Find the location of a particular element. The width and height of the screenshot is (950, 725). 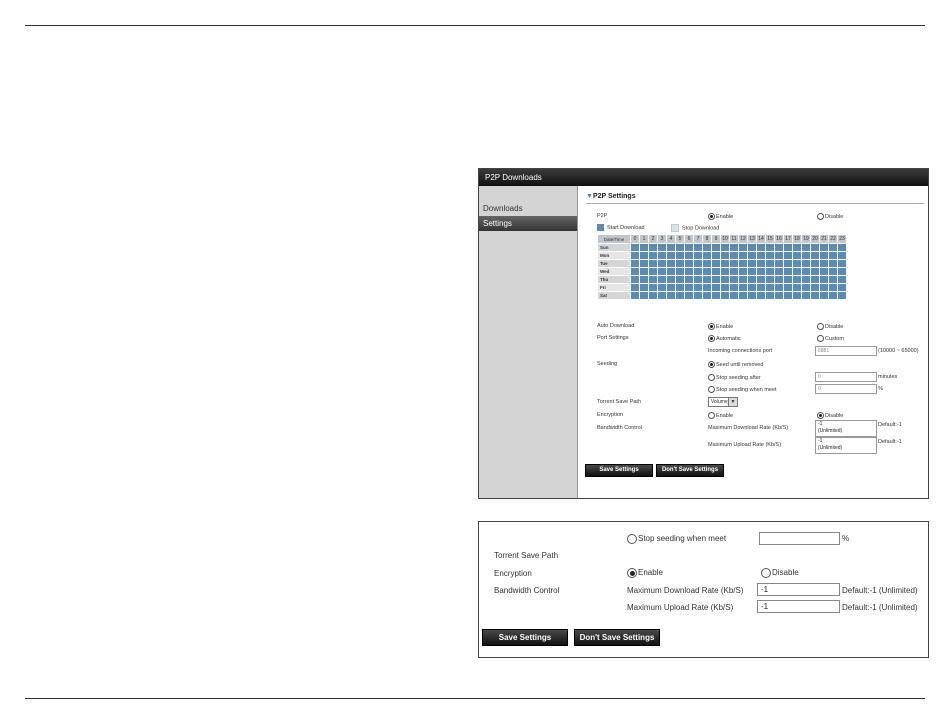

encryption-disable-option: Disable is located at coordinates (830, 415).